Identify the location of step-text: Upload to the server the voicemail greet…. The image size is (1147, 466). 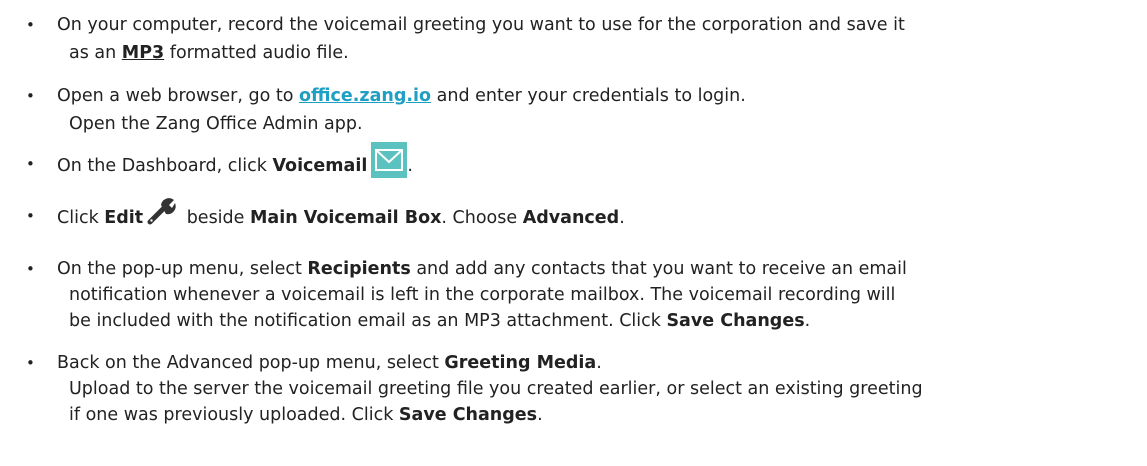
(496, 389).